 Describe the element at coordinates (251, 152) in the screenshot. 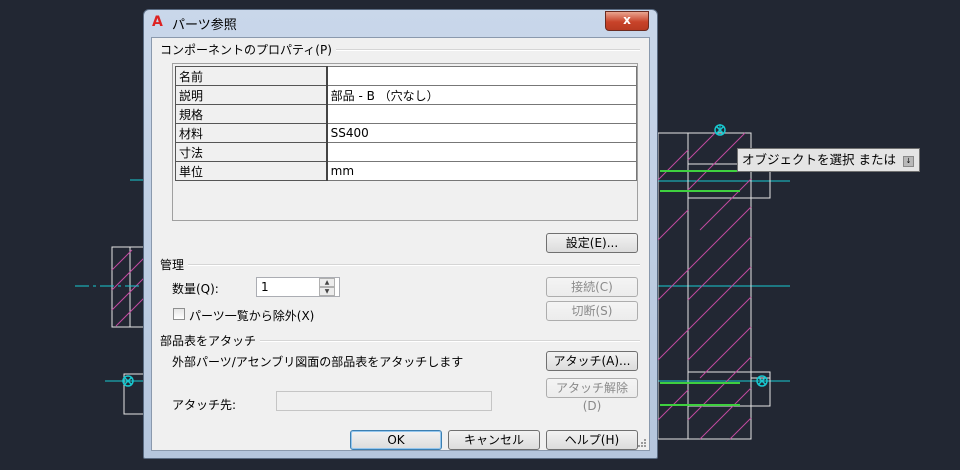

I see `property-key: 寸法` at that location.